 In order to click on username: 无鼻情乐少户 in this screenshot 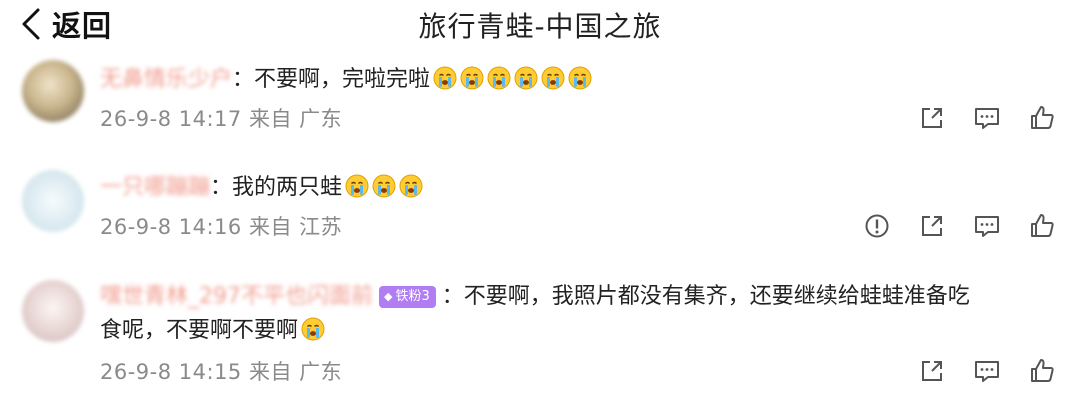, I will do `click(166, 79)`.